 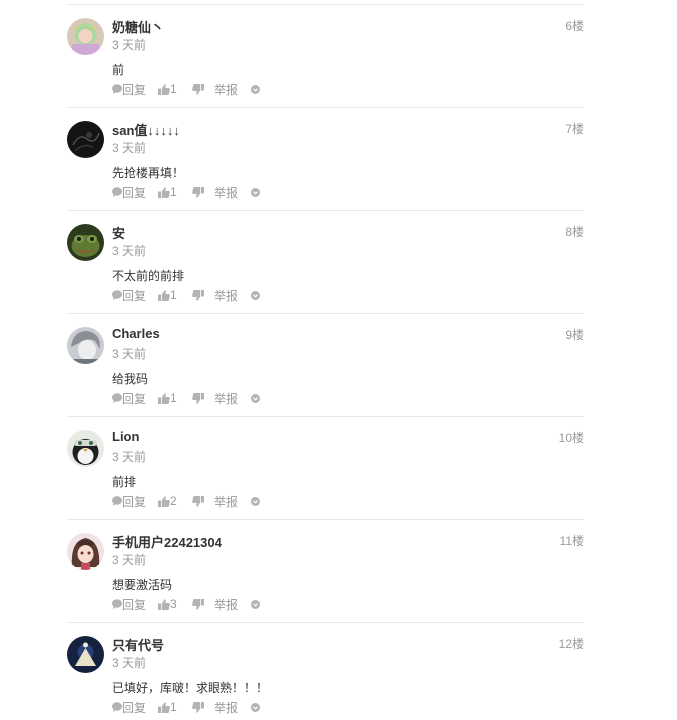 I want to click on like-count: 3, so click(x=173, y=604).